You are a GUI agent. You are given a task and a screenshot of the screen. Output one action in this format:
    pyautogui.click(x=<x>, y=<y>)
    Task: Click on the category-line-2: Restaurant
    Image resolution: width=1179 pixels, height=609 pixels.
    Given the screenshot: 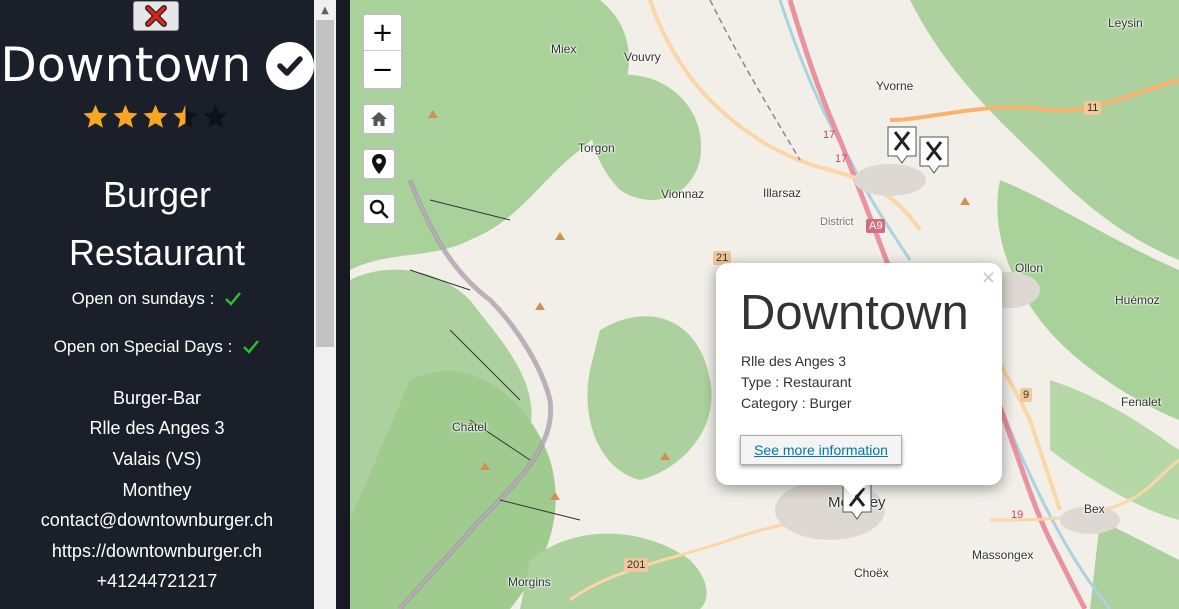 What is the action you would take?
    pyautogui.click(x=157, y=252)
    